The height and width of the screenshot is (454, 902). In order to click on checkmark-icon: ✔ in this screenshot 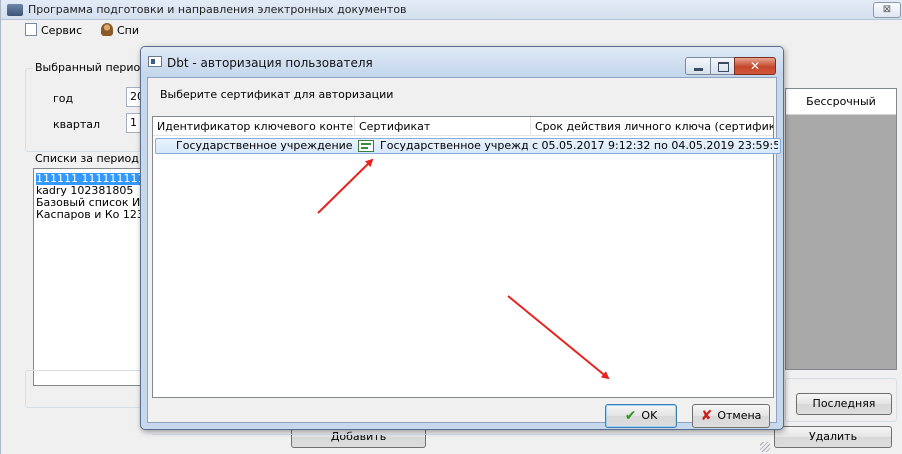, I will do `click(630, 416)`.